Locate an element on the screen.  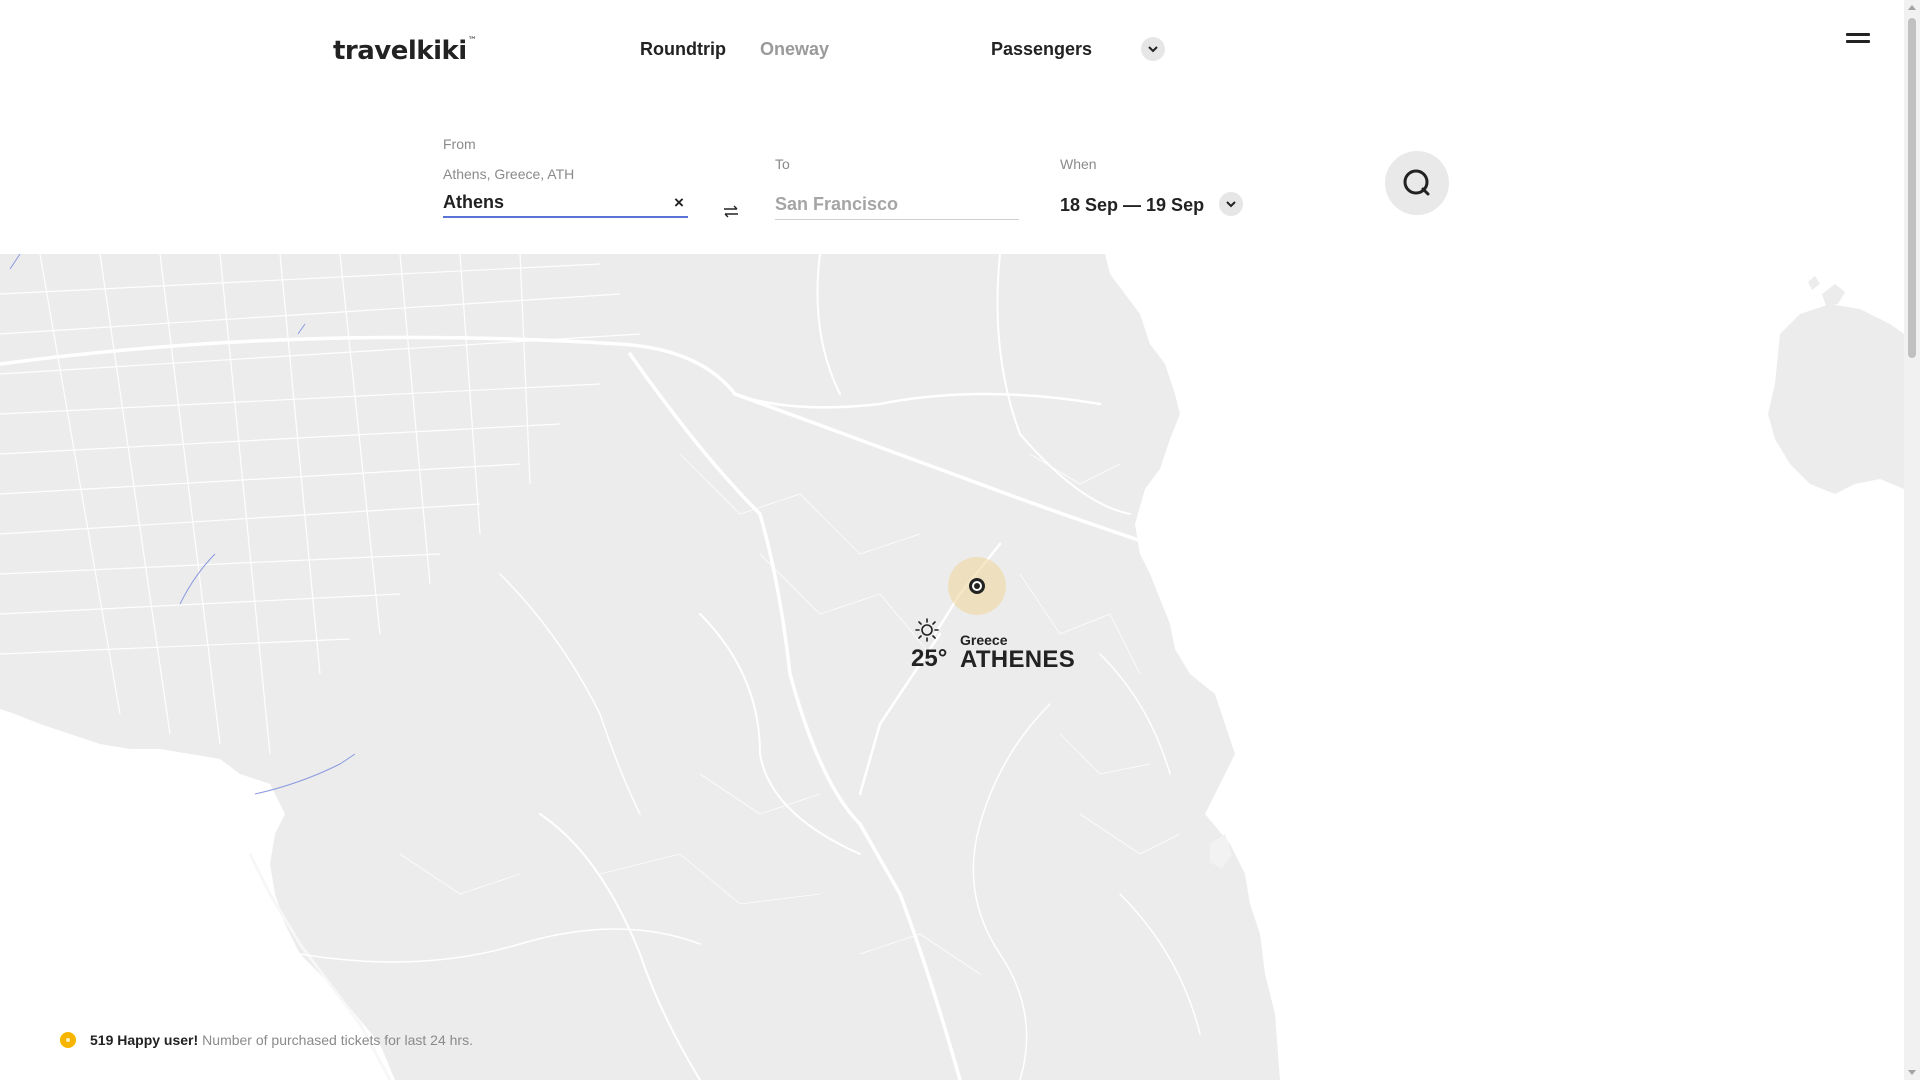
from-input is located at coordinates (565, 203).